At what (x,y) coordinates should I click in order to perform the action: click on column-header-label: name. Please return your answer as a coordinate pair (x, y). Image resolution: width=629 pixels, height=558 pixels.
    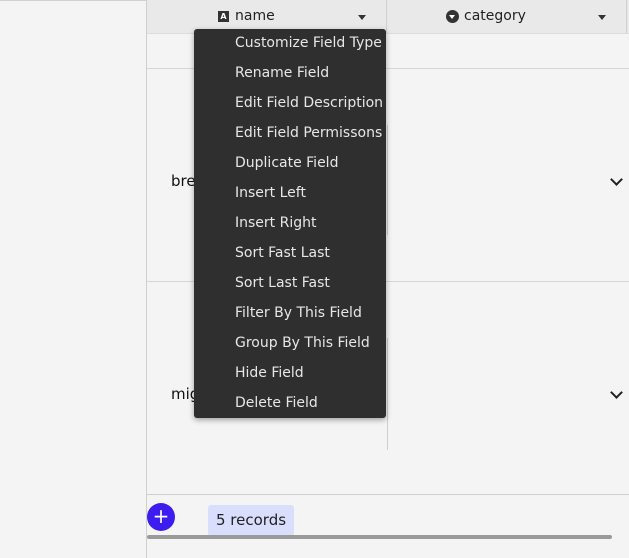
    Looking at the image, I should click on (255, 16).